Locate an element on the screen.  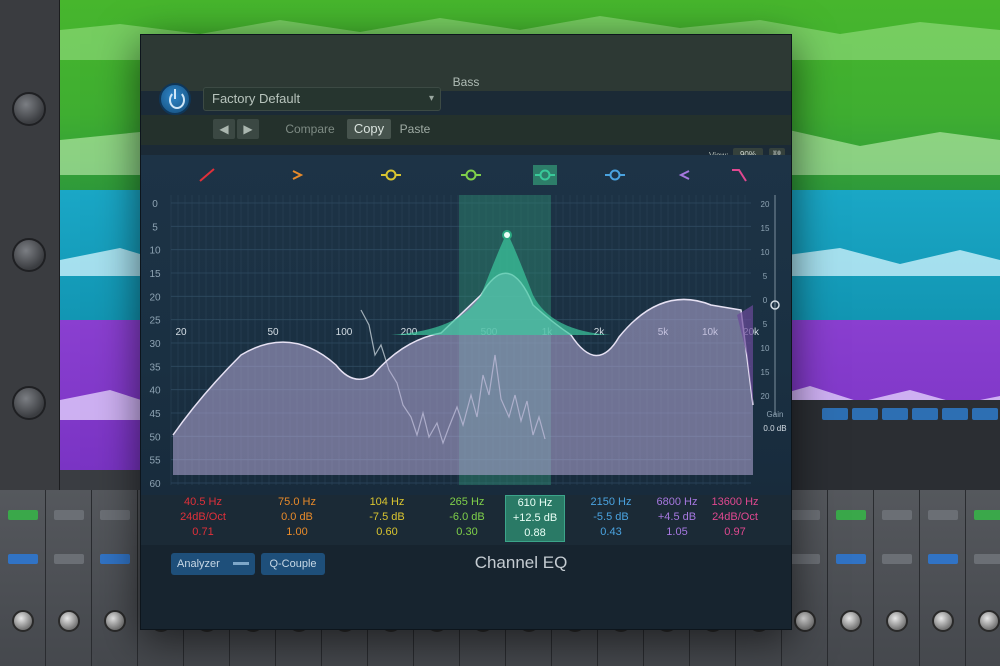
band-frequency: 13600 Hz is located at coordinates (735, 502).